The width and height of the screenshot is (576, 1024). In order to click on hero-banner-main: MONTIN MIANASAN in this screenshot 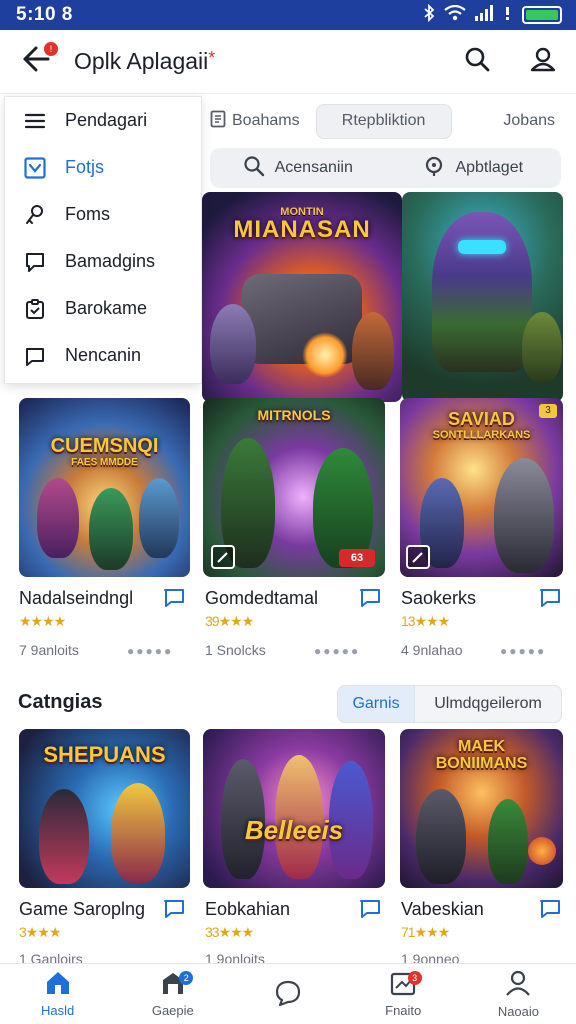, I will do `click(302, 297)`.